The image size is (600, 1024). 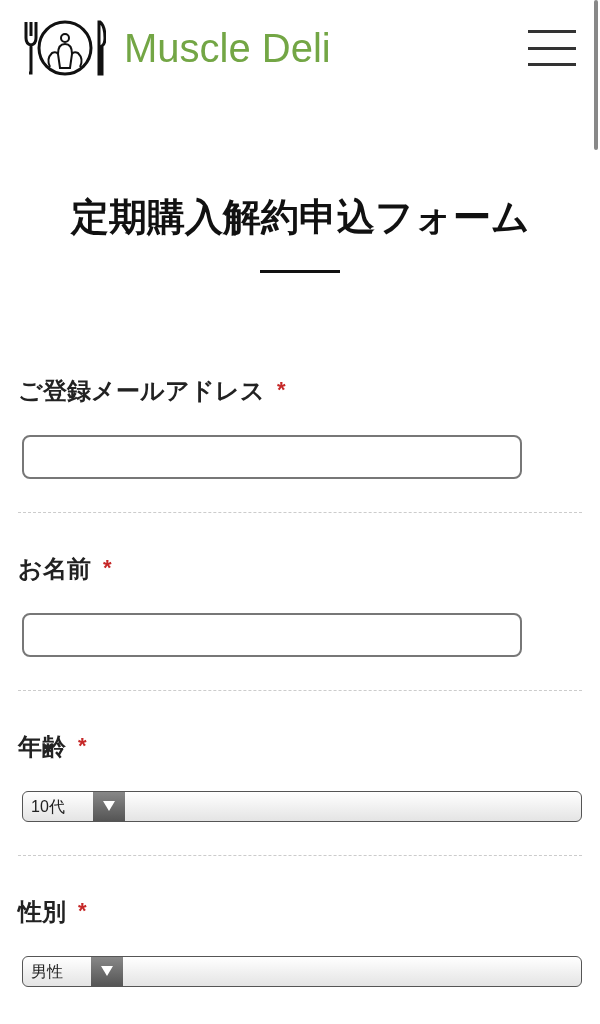 What do you see at coordinates (300, 217) in the screenshot?
I see `page-title: 定期購入解約申込フォーム` at bounding box center [300, 217].